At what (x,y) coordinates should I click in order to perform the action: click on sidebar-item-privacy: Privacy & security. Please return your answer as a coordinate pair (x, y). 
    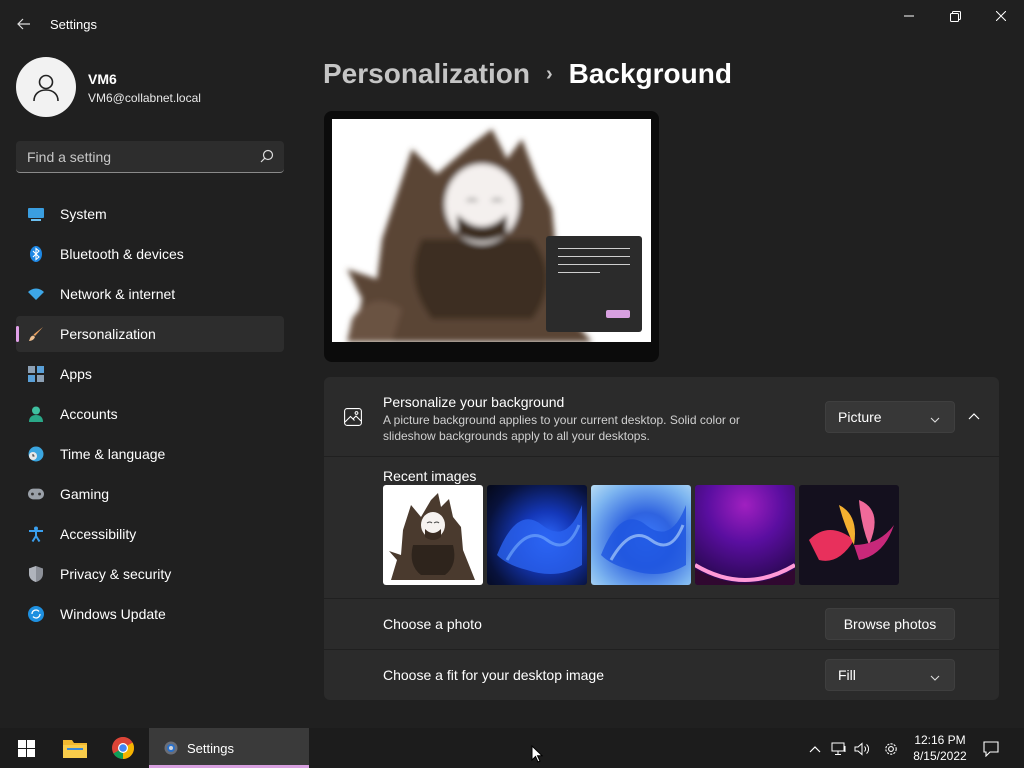
    Looking at the image, I should click on (150, 574).